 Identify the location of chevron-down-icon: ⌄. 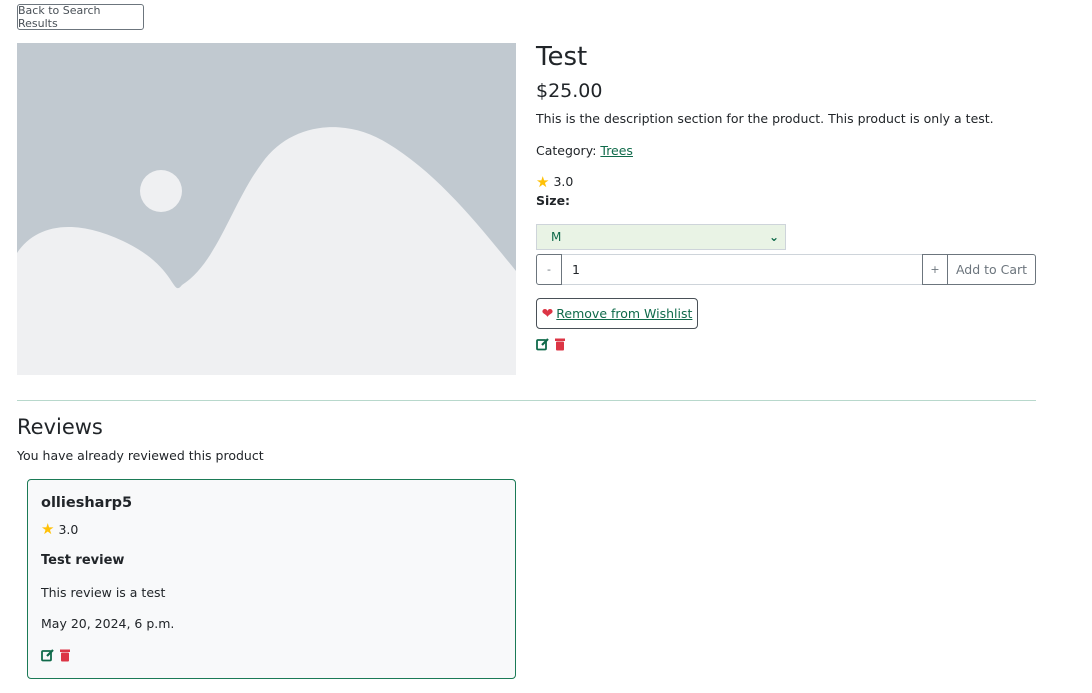
(773, 237).